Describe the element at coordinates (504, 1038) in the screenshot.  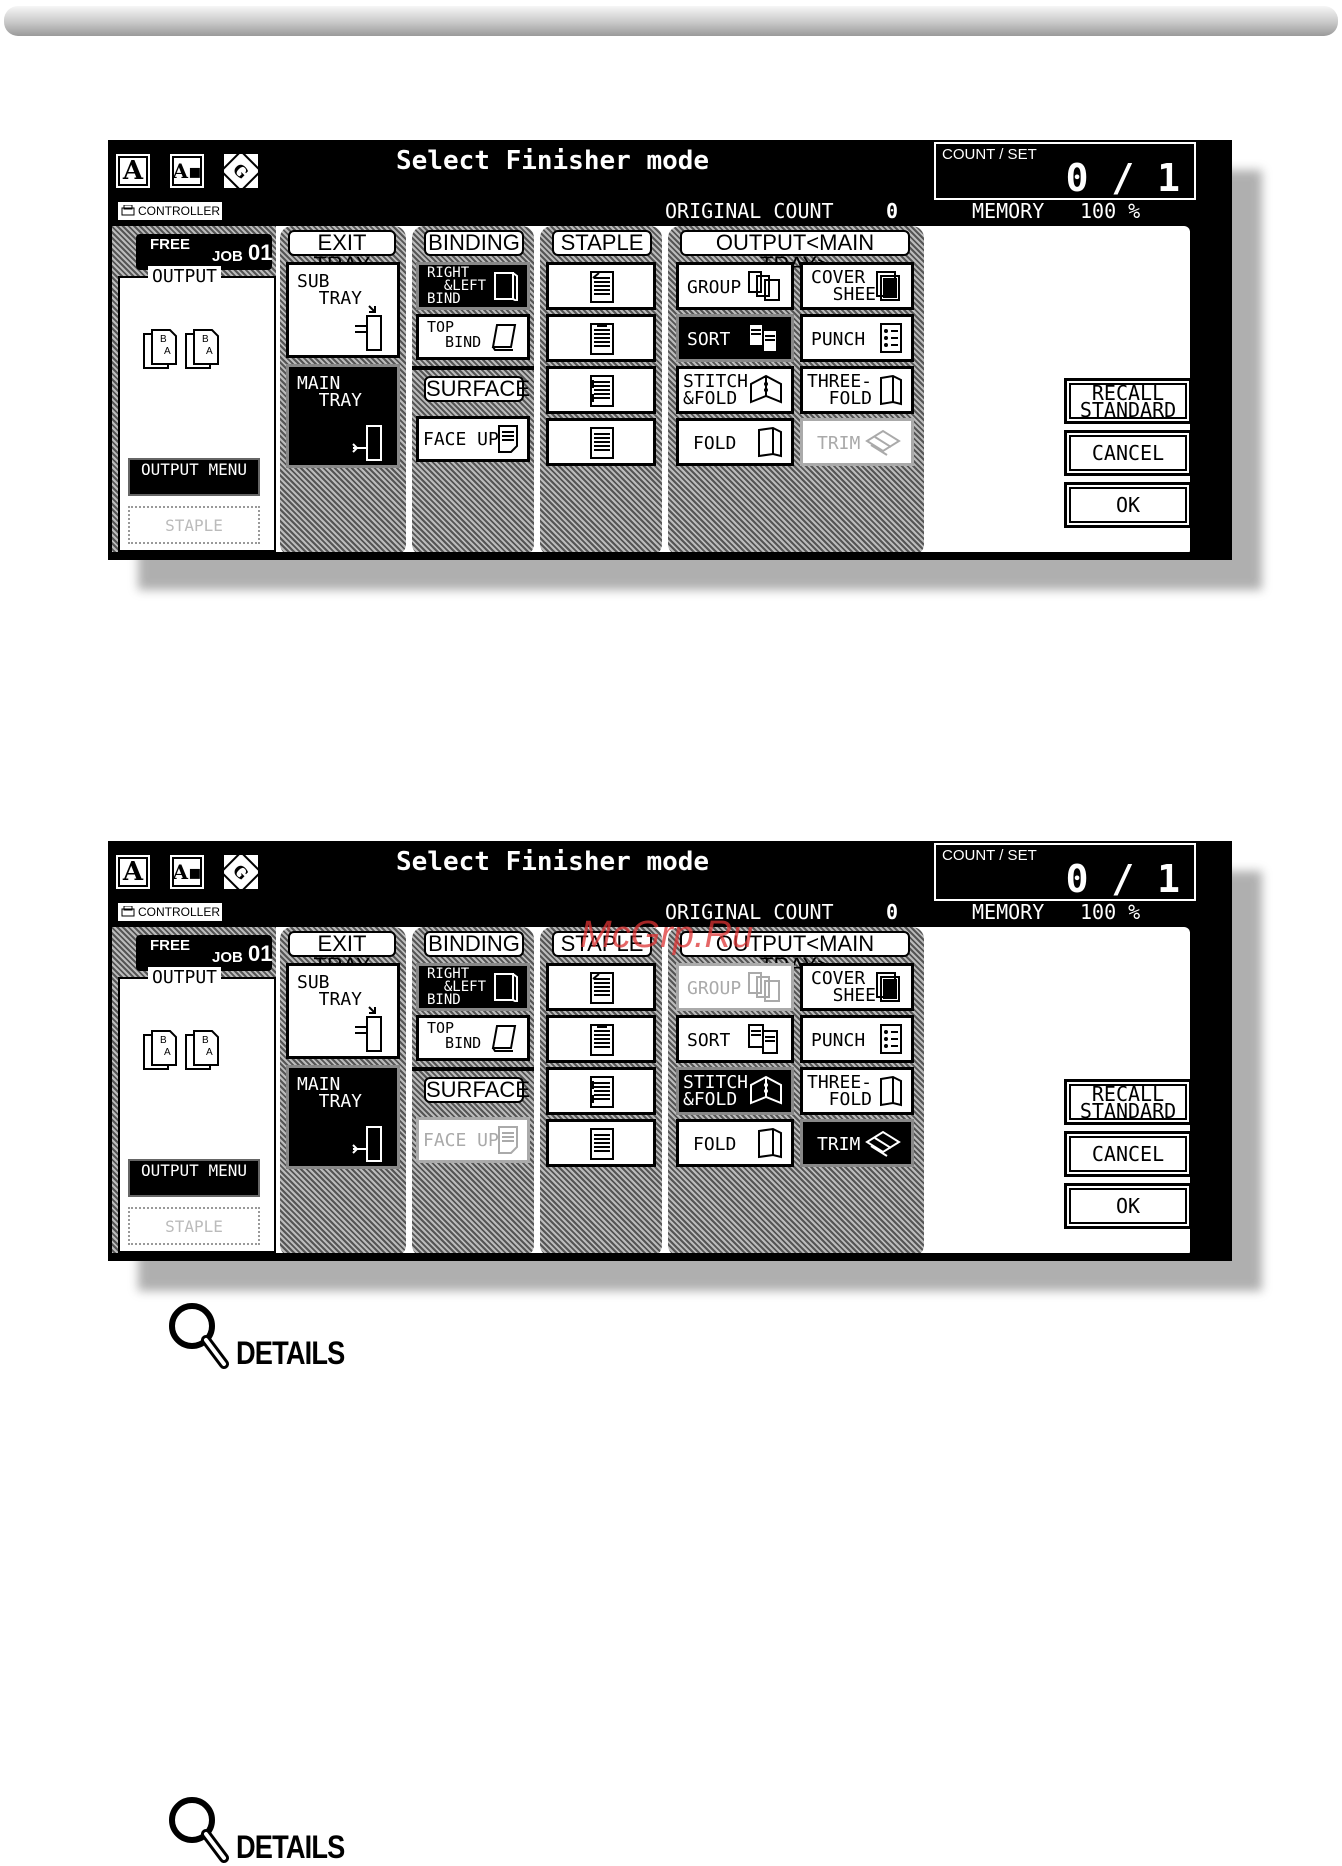
I see `top-bind-icon` at that location.